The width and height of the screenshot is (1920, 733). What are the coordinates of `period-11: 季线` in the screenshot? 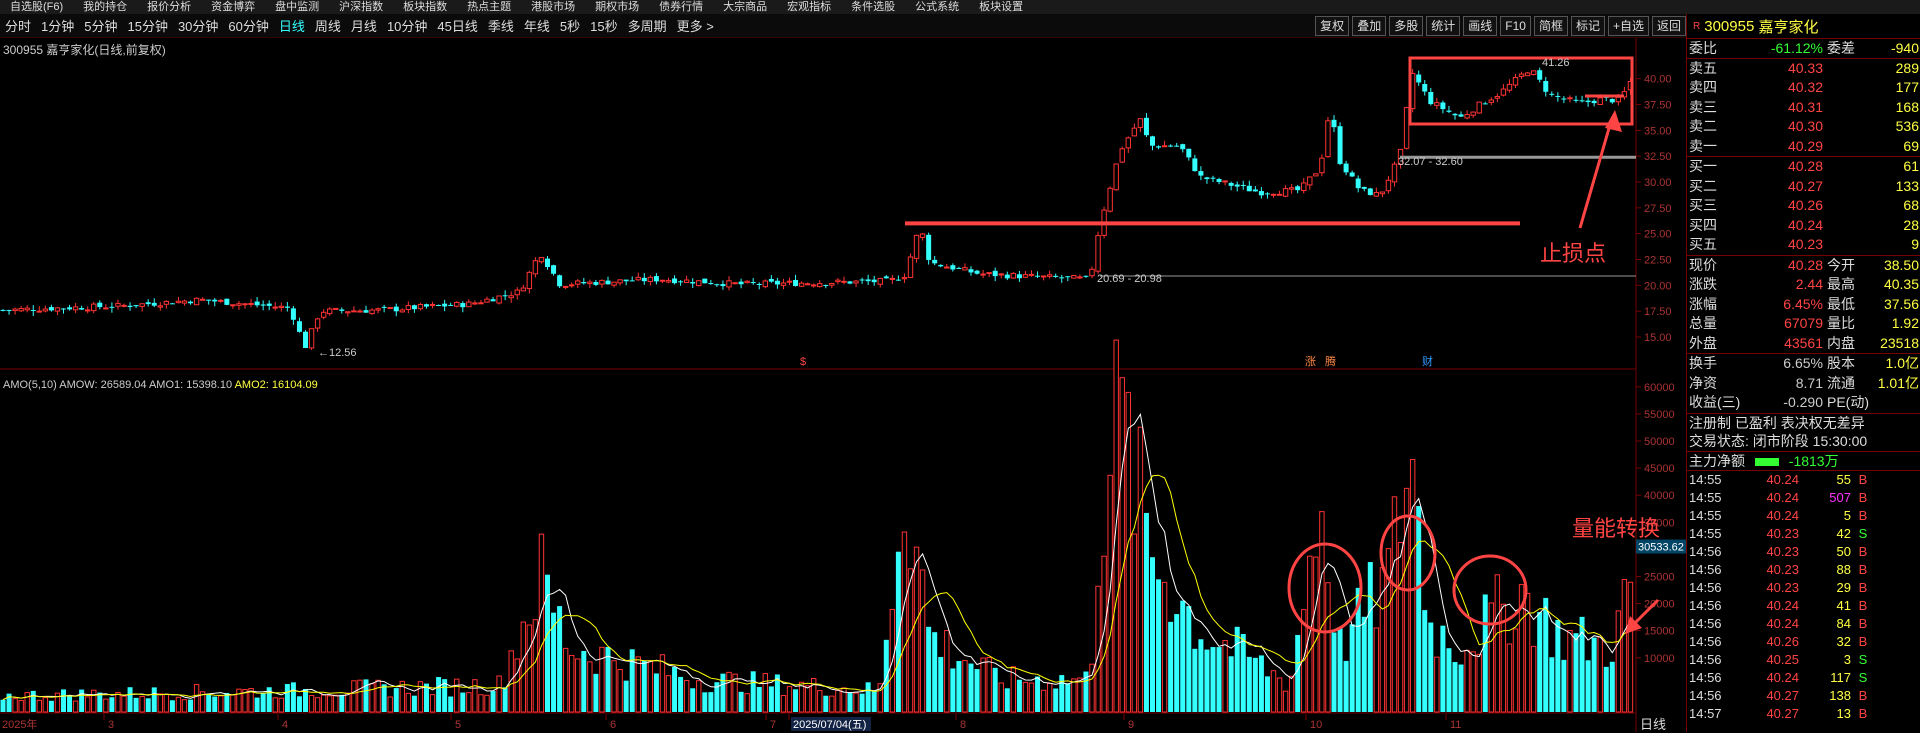 It's located at (501, 25).